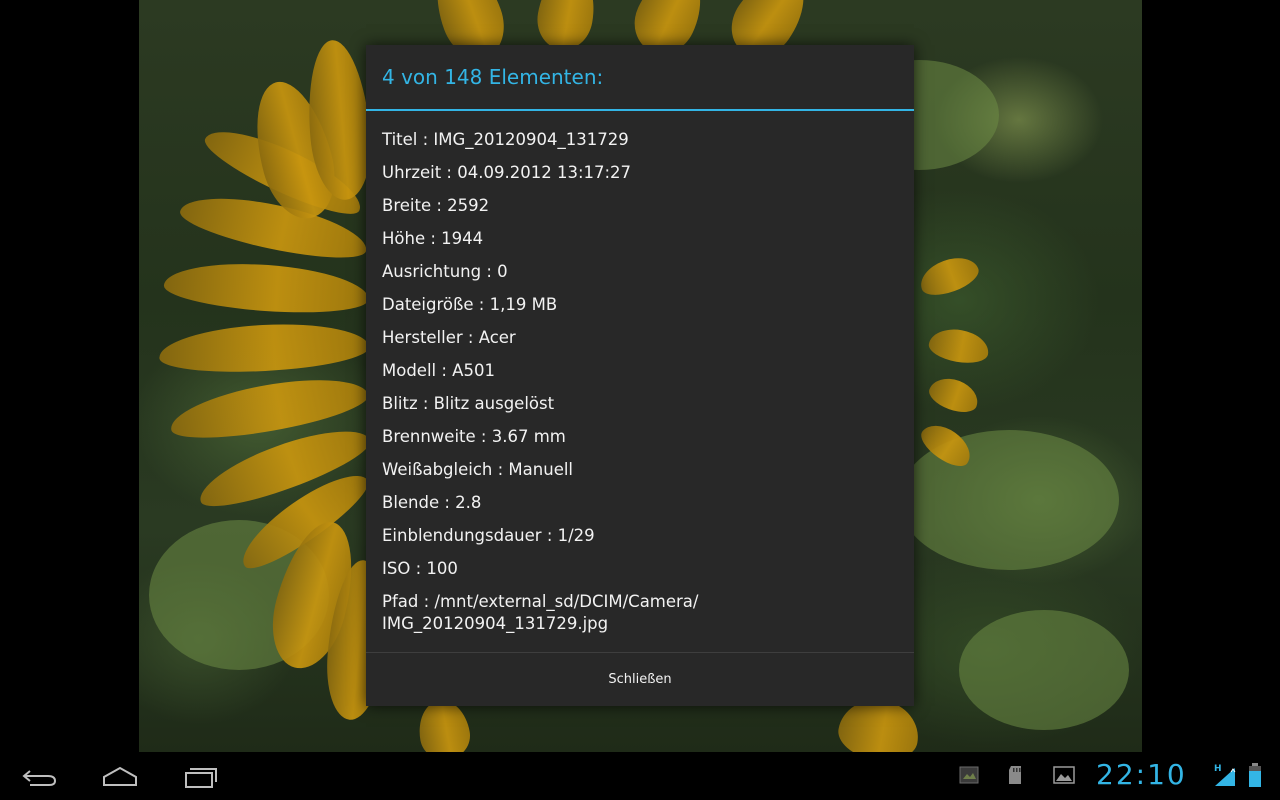 This screenshot has width=1280, height=800. I want to click on close-button: Schließen, so click(640, 679).